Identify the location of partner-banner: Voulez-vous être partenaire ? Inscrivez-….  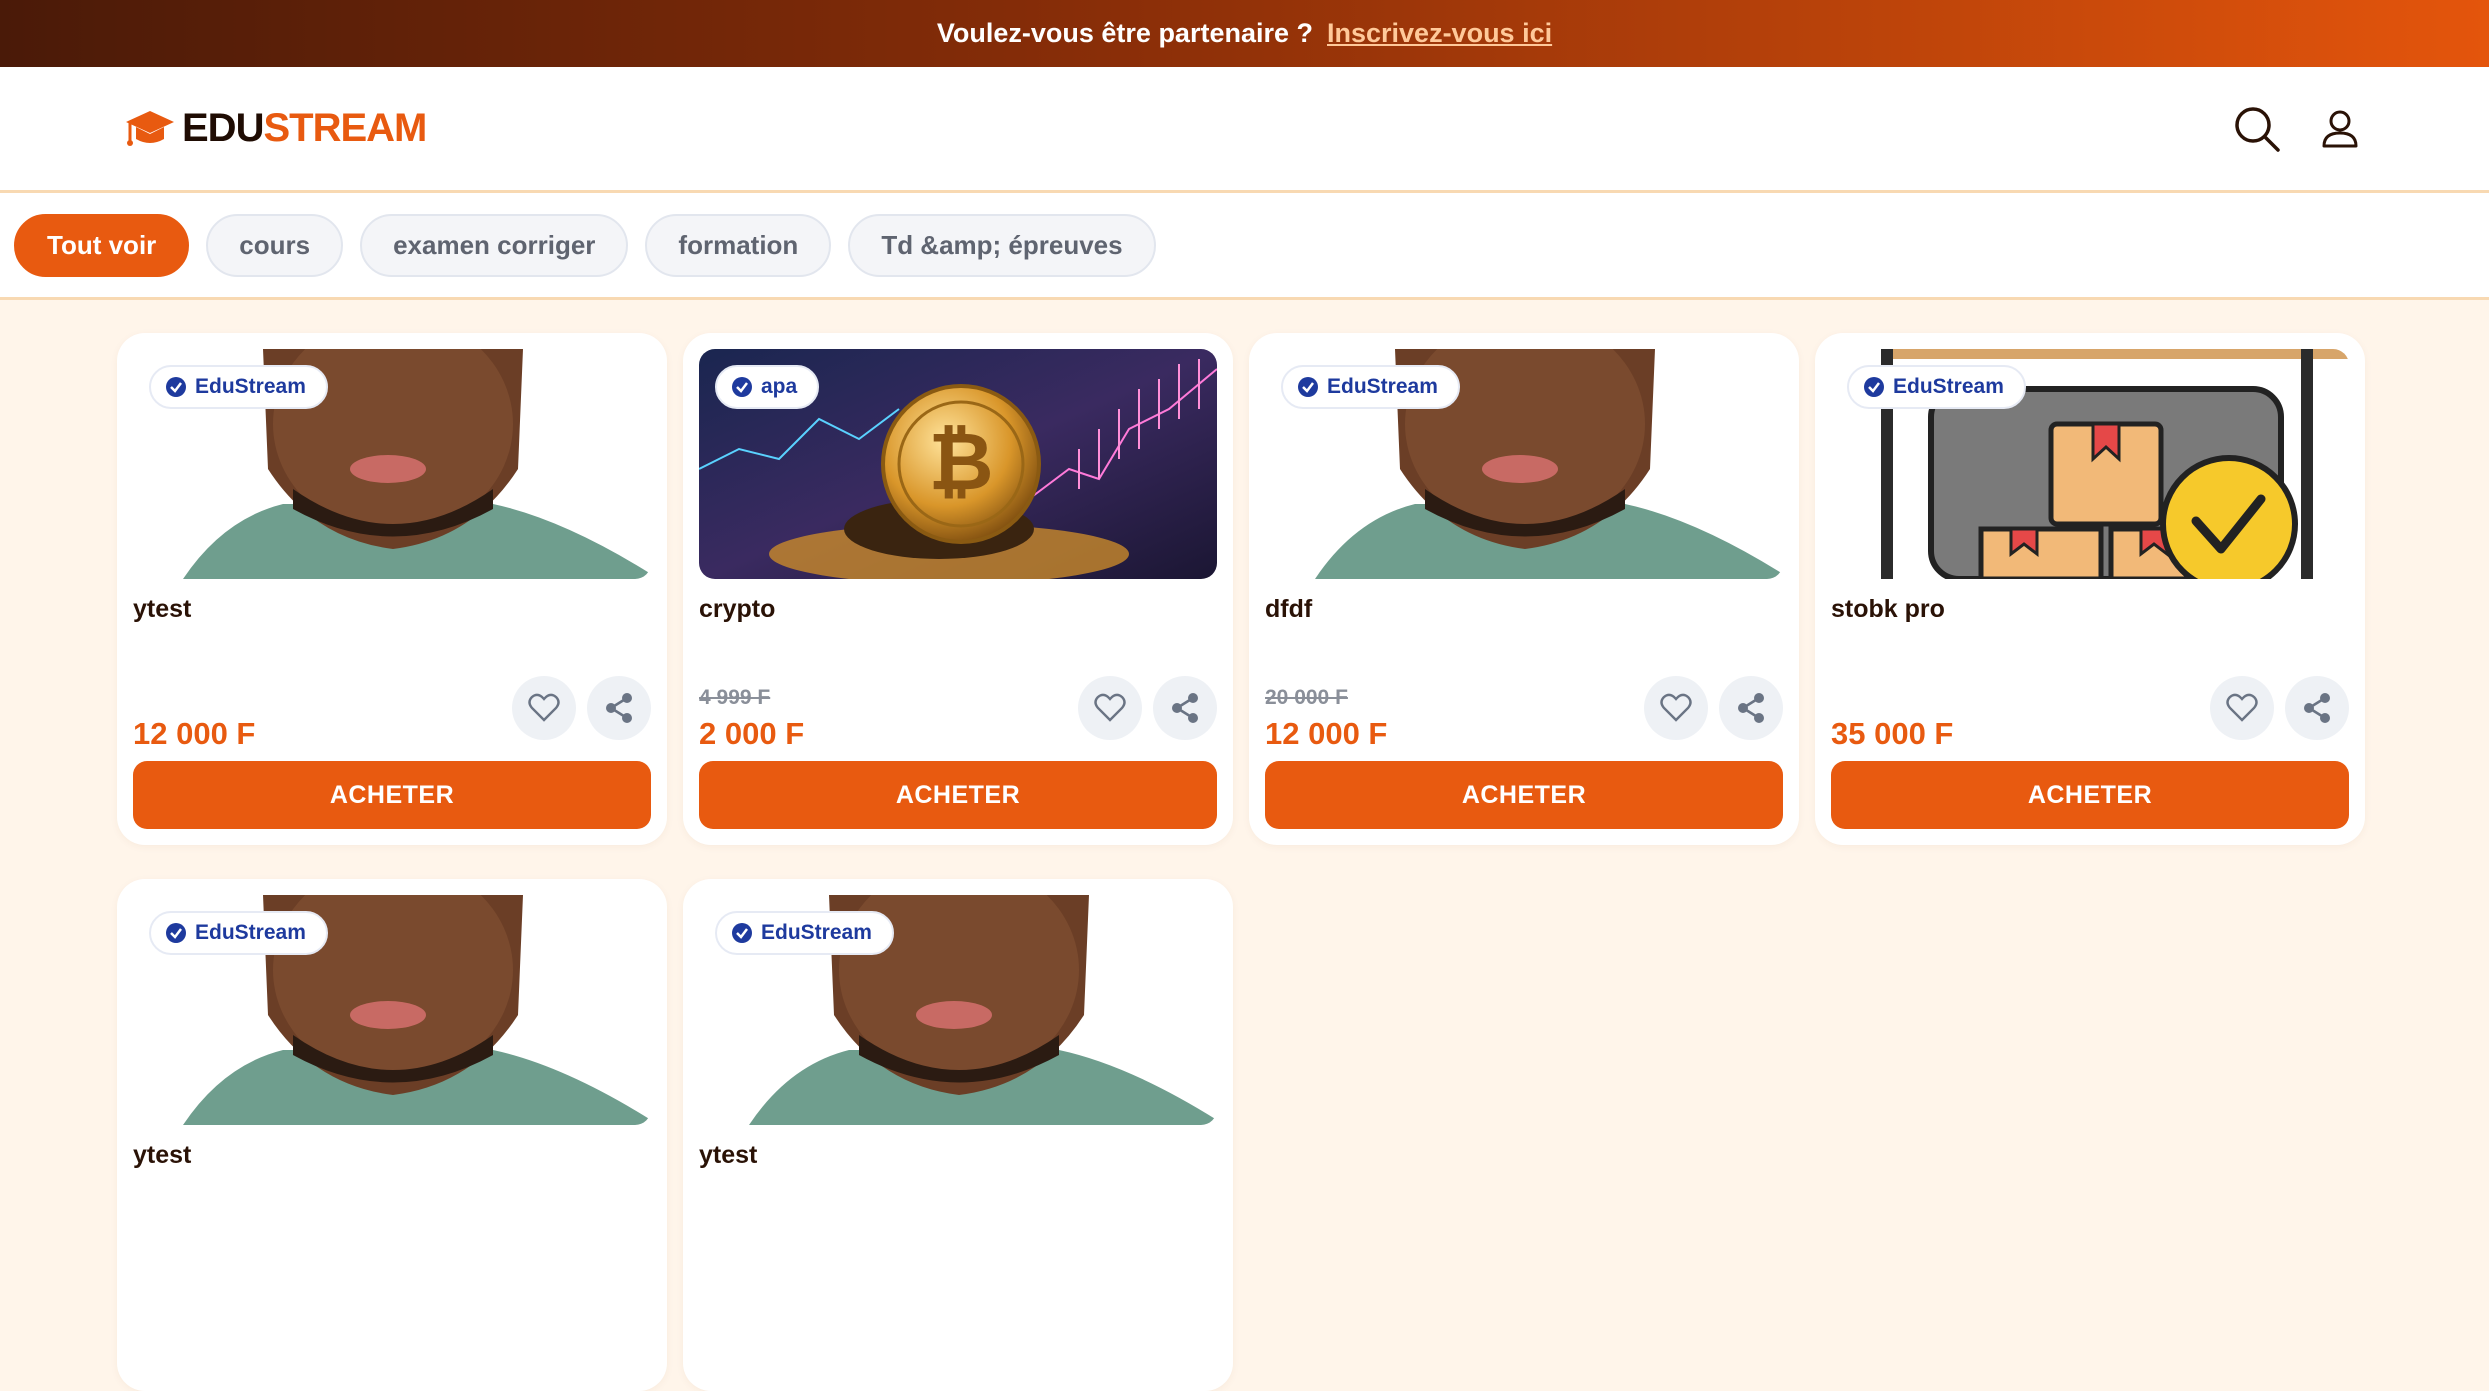
(1244, 33).